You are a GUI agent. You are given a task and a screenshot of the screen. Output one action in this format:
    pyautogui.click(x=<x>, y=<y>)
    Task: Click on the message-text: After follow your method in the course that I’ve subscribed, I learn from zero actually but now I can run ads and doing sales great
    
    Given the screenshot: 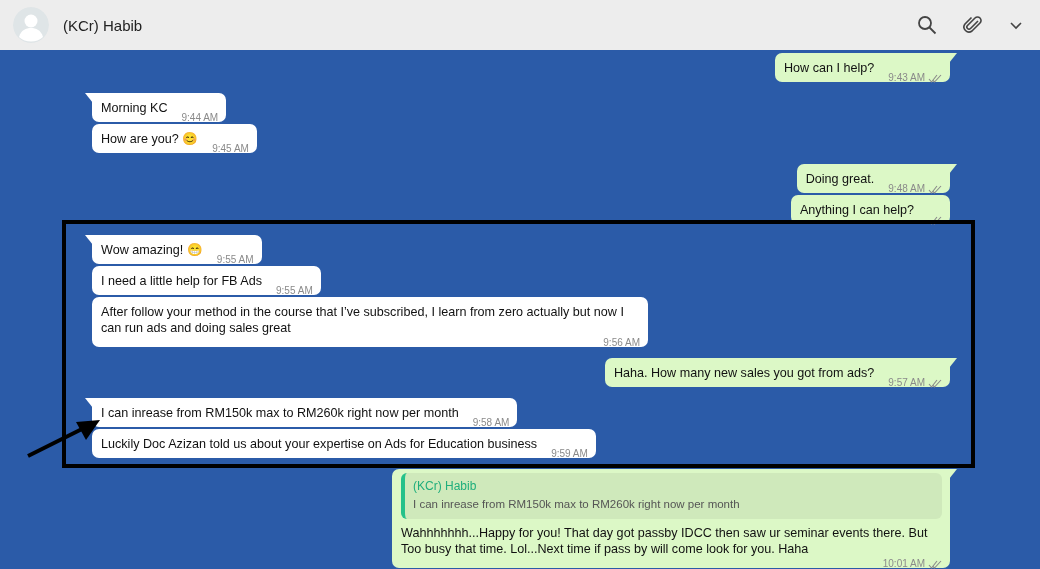 What is the action you would take?
    pyautogui.click(x=363, y=320)
    